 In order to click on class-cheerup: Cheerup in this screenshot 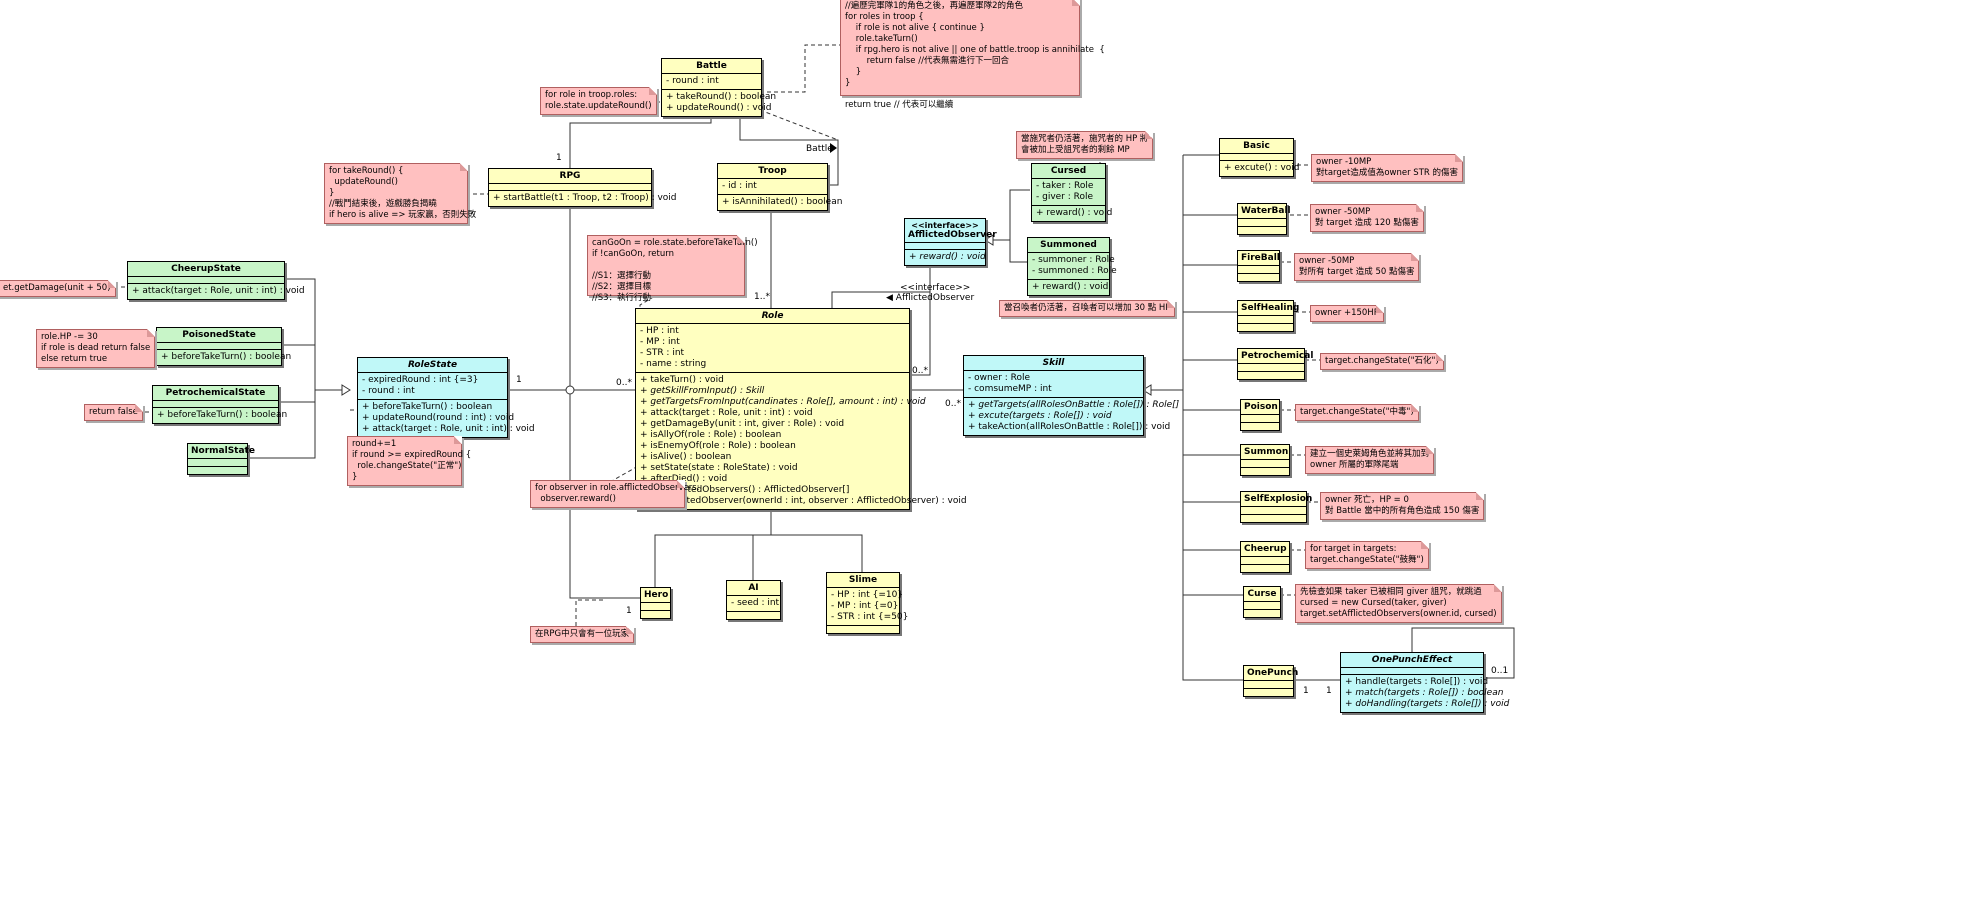, I will do `click(1265, 557)`.